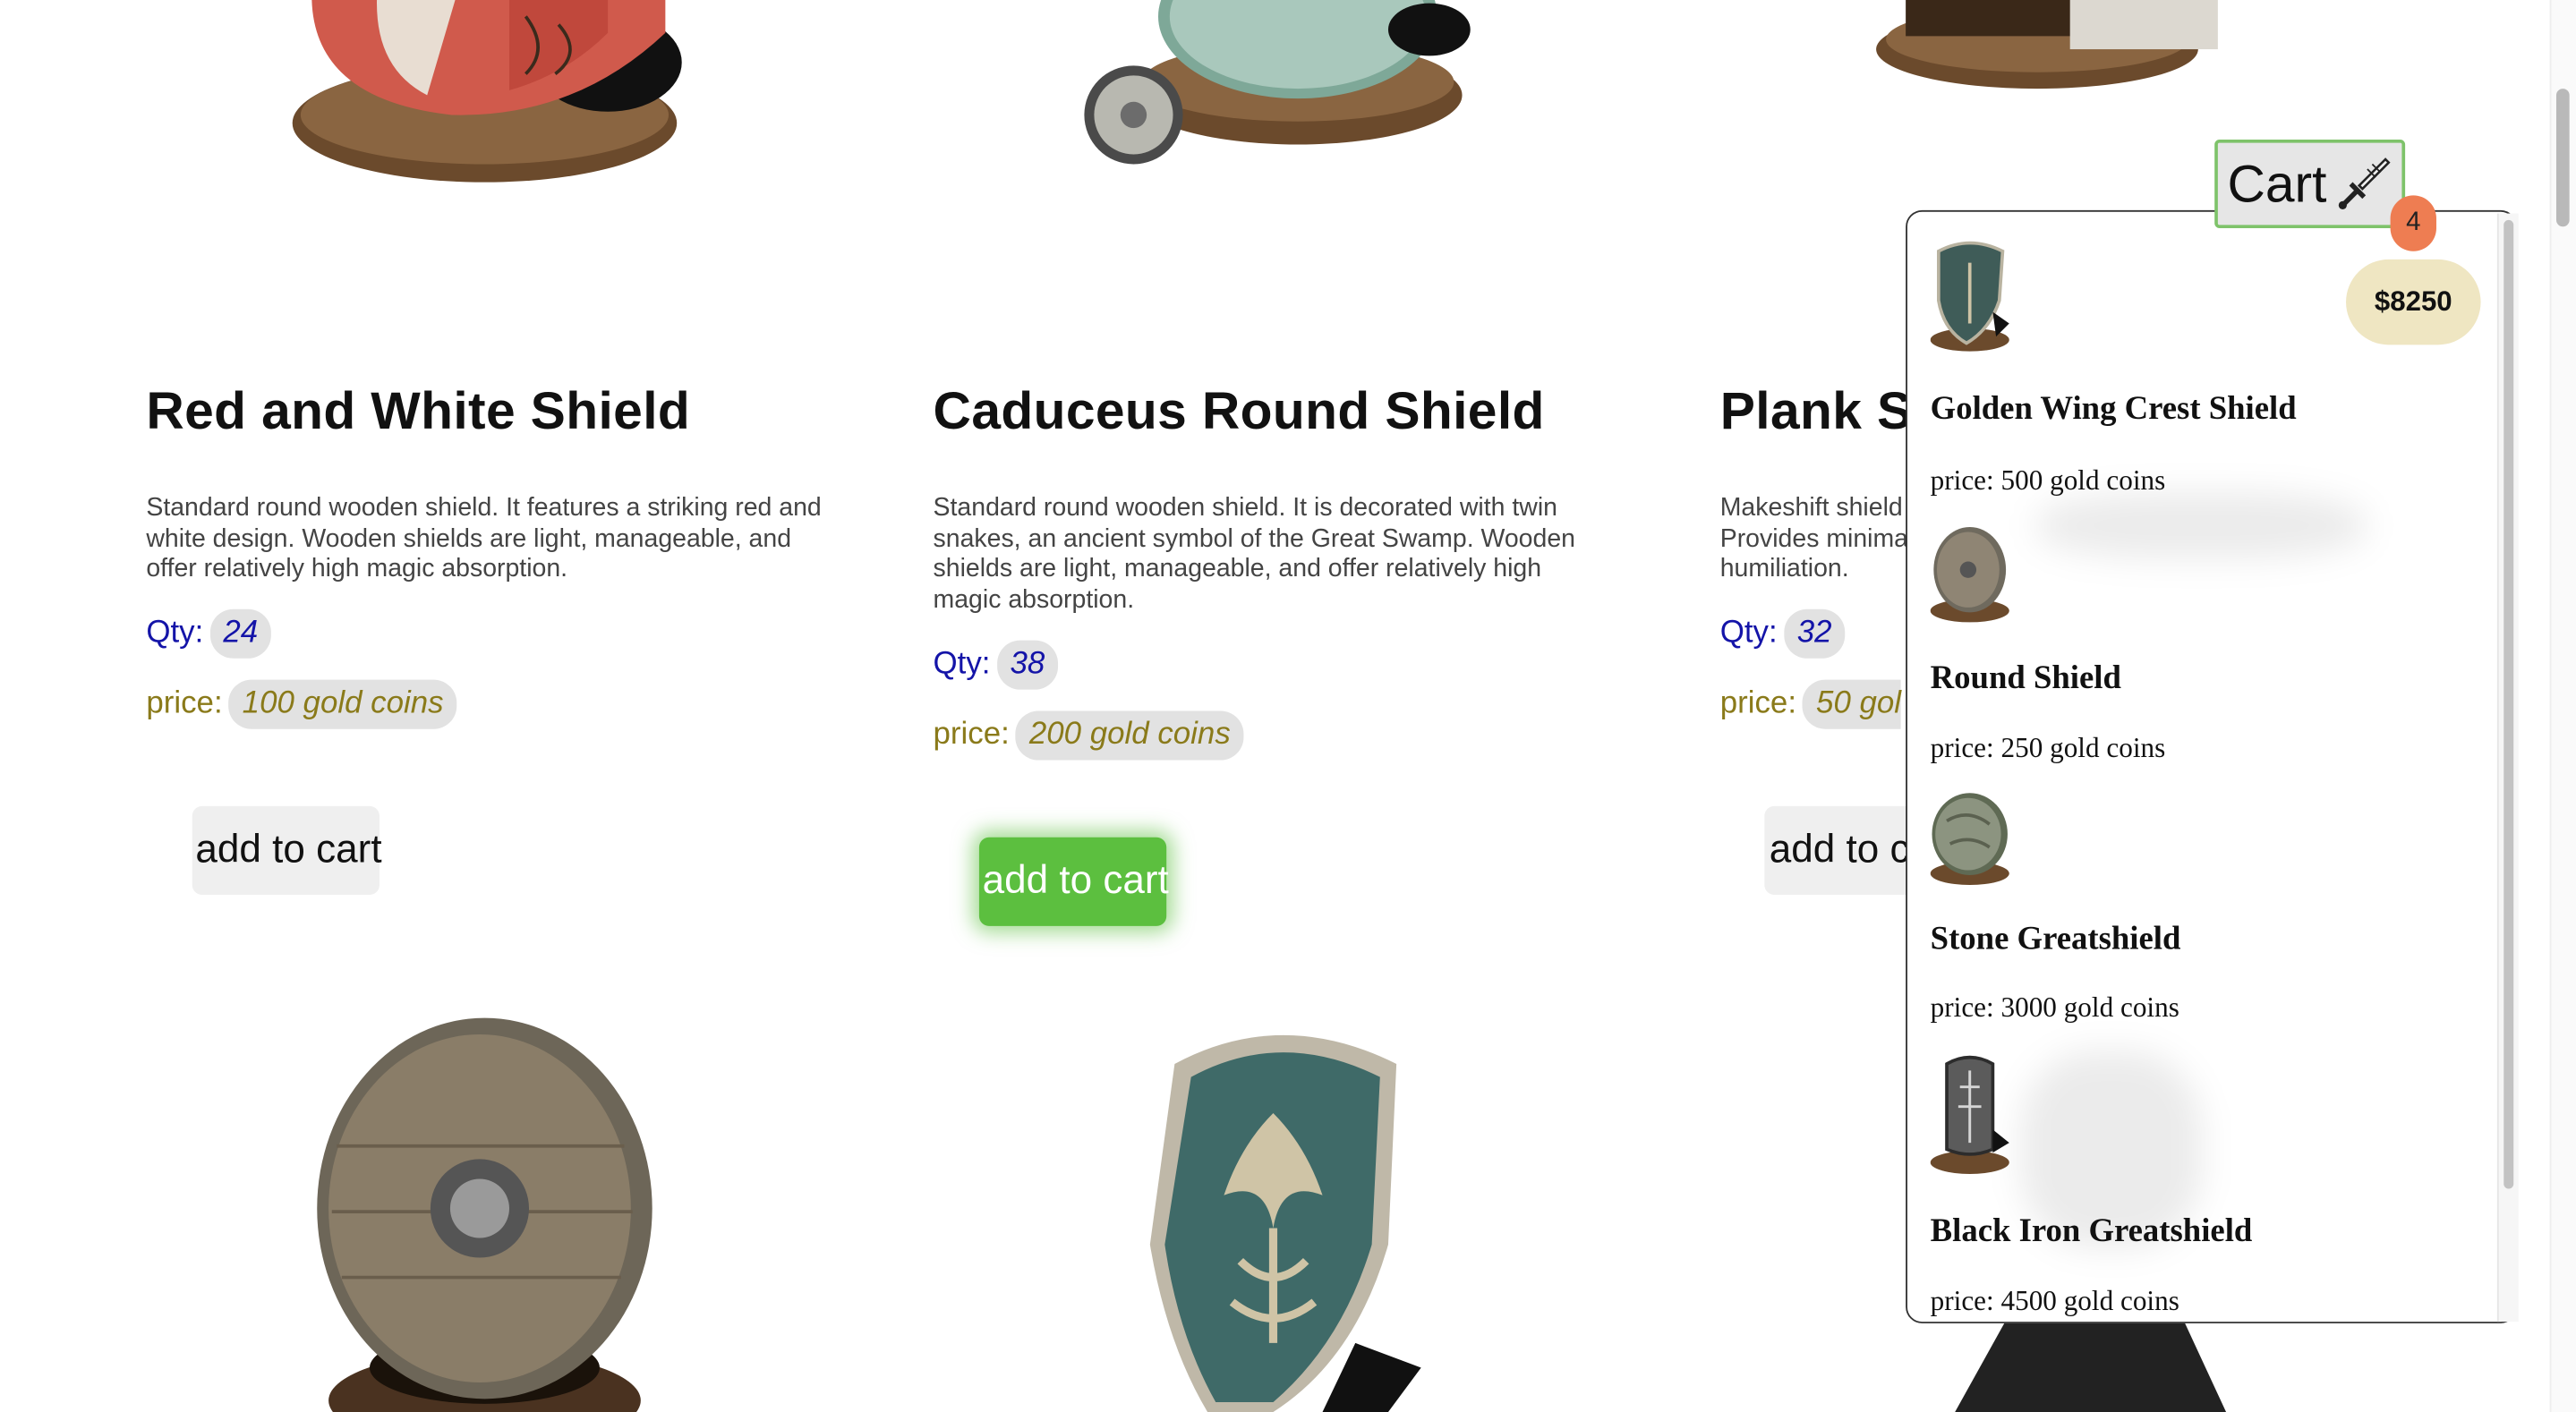 This screenshot has width=2576, height=1412. Describe the element at coordinates (1852, 704) in the screenshot. I see `price-value: 50 gol` at that location.